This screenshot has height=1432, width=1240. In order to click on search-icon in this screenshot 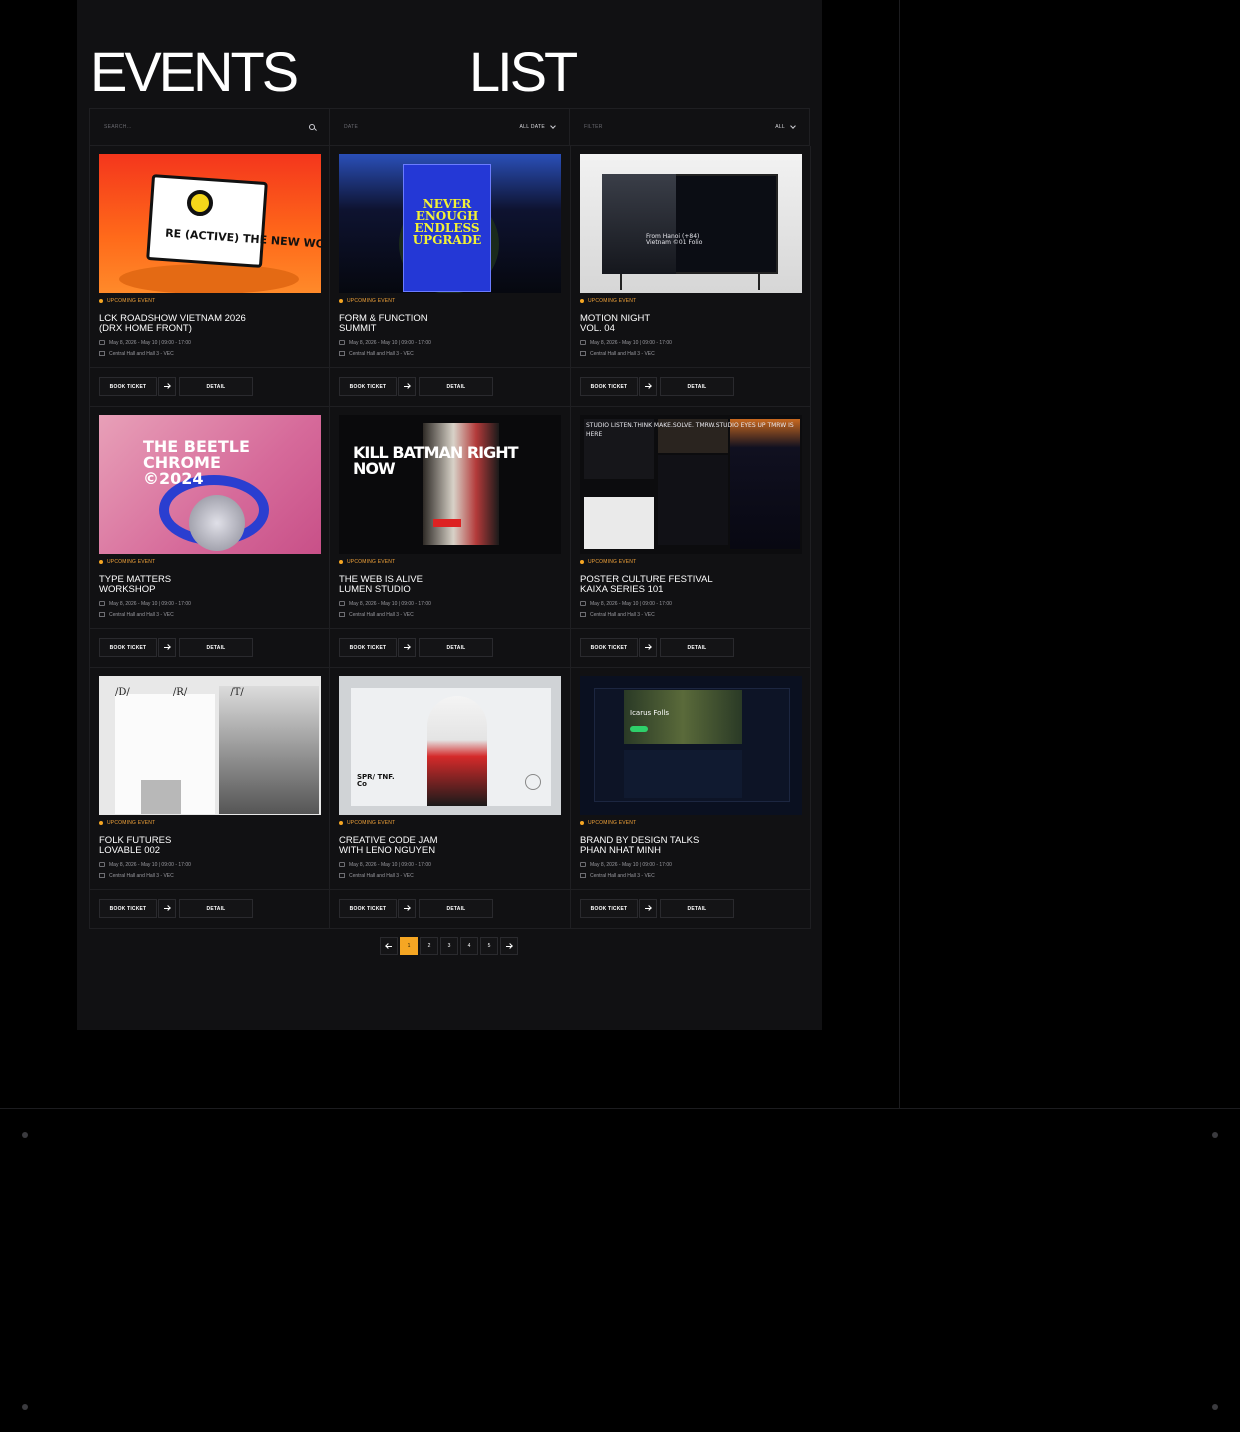, I will do `click(312, 127)`.